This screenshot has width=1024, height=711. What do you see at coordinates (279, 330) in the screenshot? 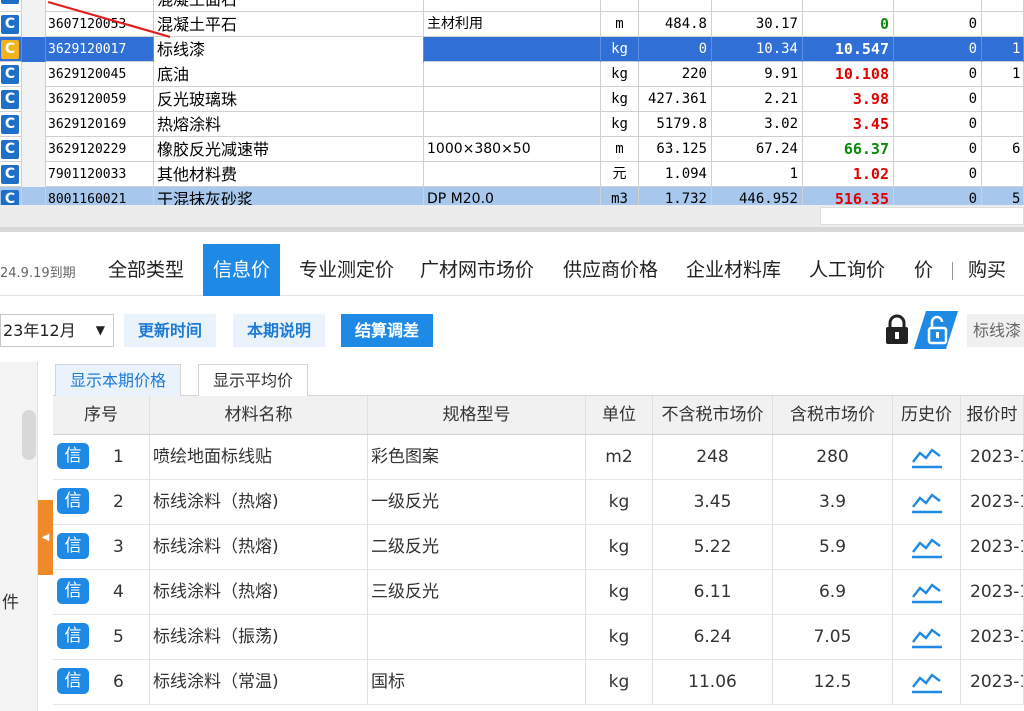
I see `period-notes-button: 本期说明` at bounding box center [279, 330].